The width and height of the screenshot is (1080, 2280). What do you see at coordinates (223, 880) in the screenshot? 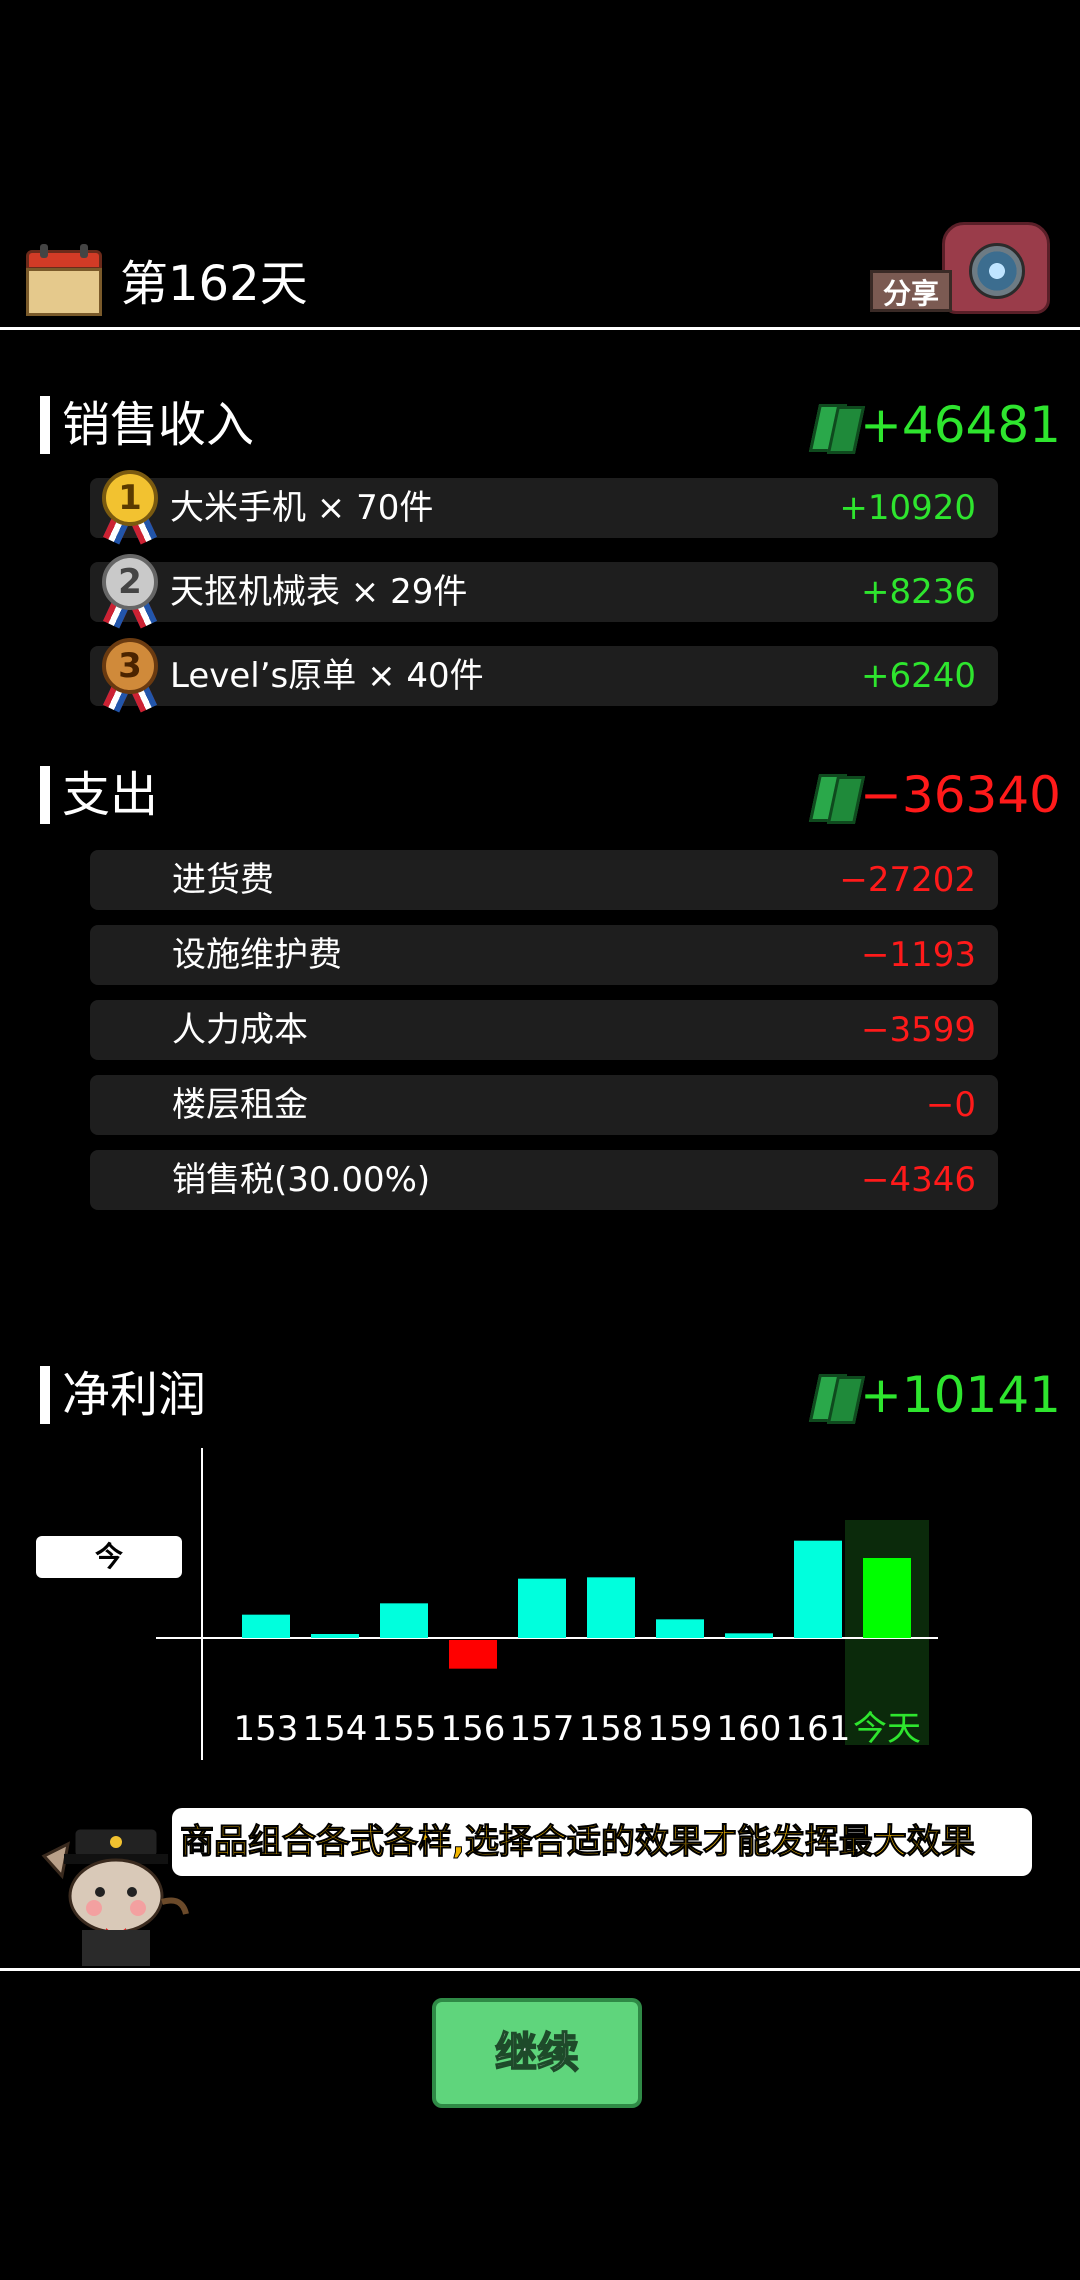
I see `expense-item-label: 进货费` at bounding box center [223, 880].